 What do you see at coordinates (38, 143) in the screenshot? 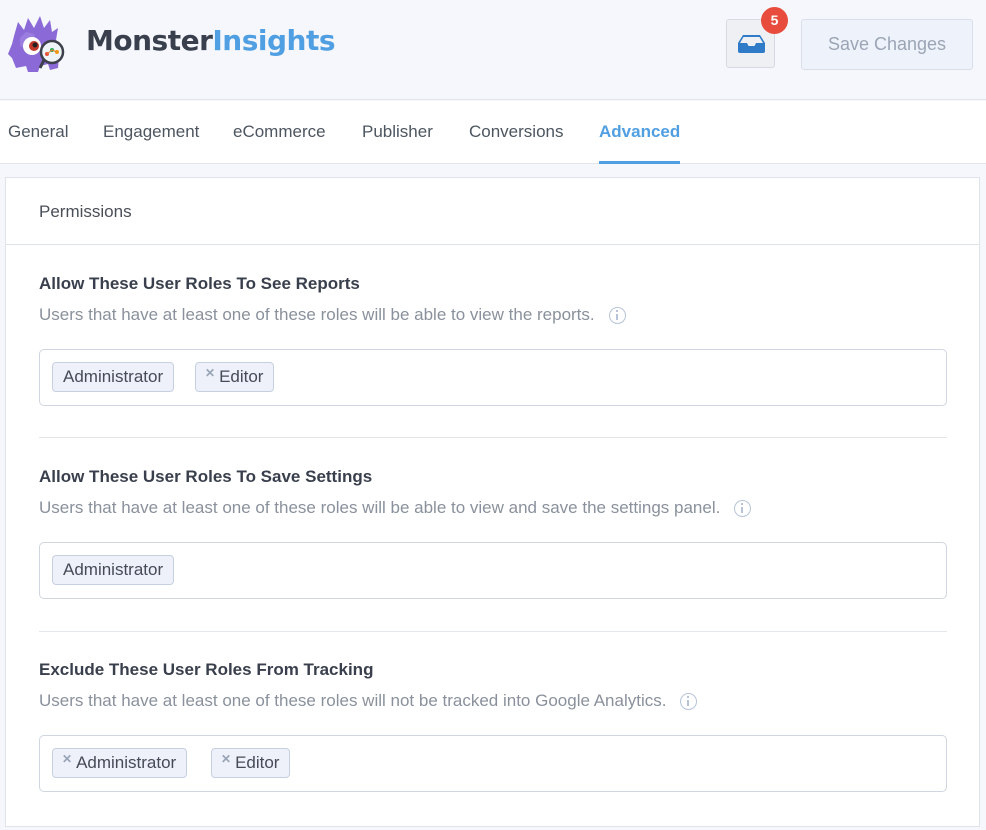
I see `tab-general: General` at bounding box center [38, 143].